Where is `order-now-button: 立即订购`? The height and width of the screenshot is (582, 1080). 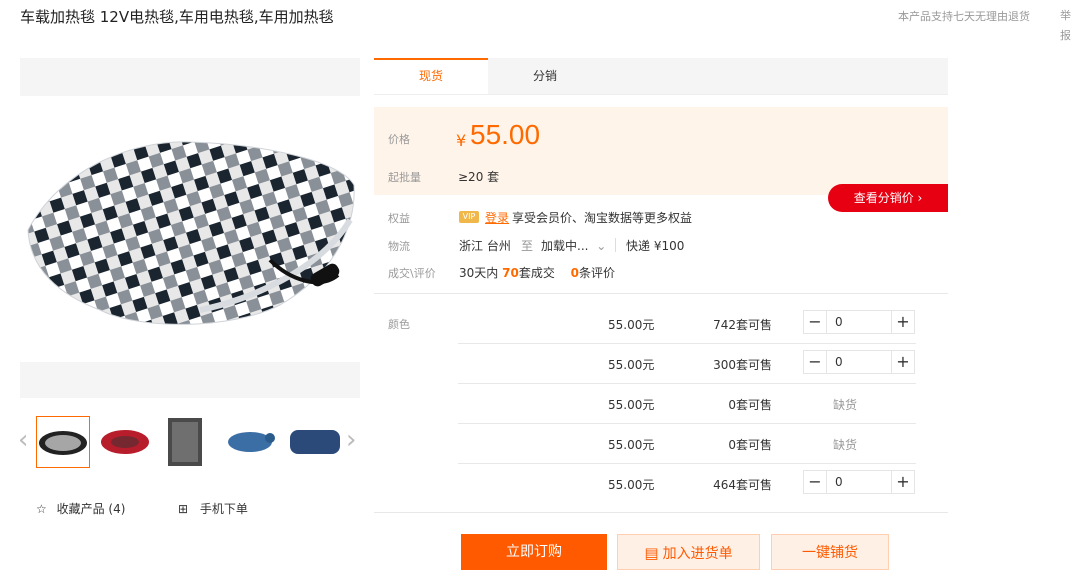 order-now-button: 立即订购 is located at coordinates (534, 552).